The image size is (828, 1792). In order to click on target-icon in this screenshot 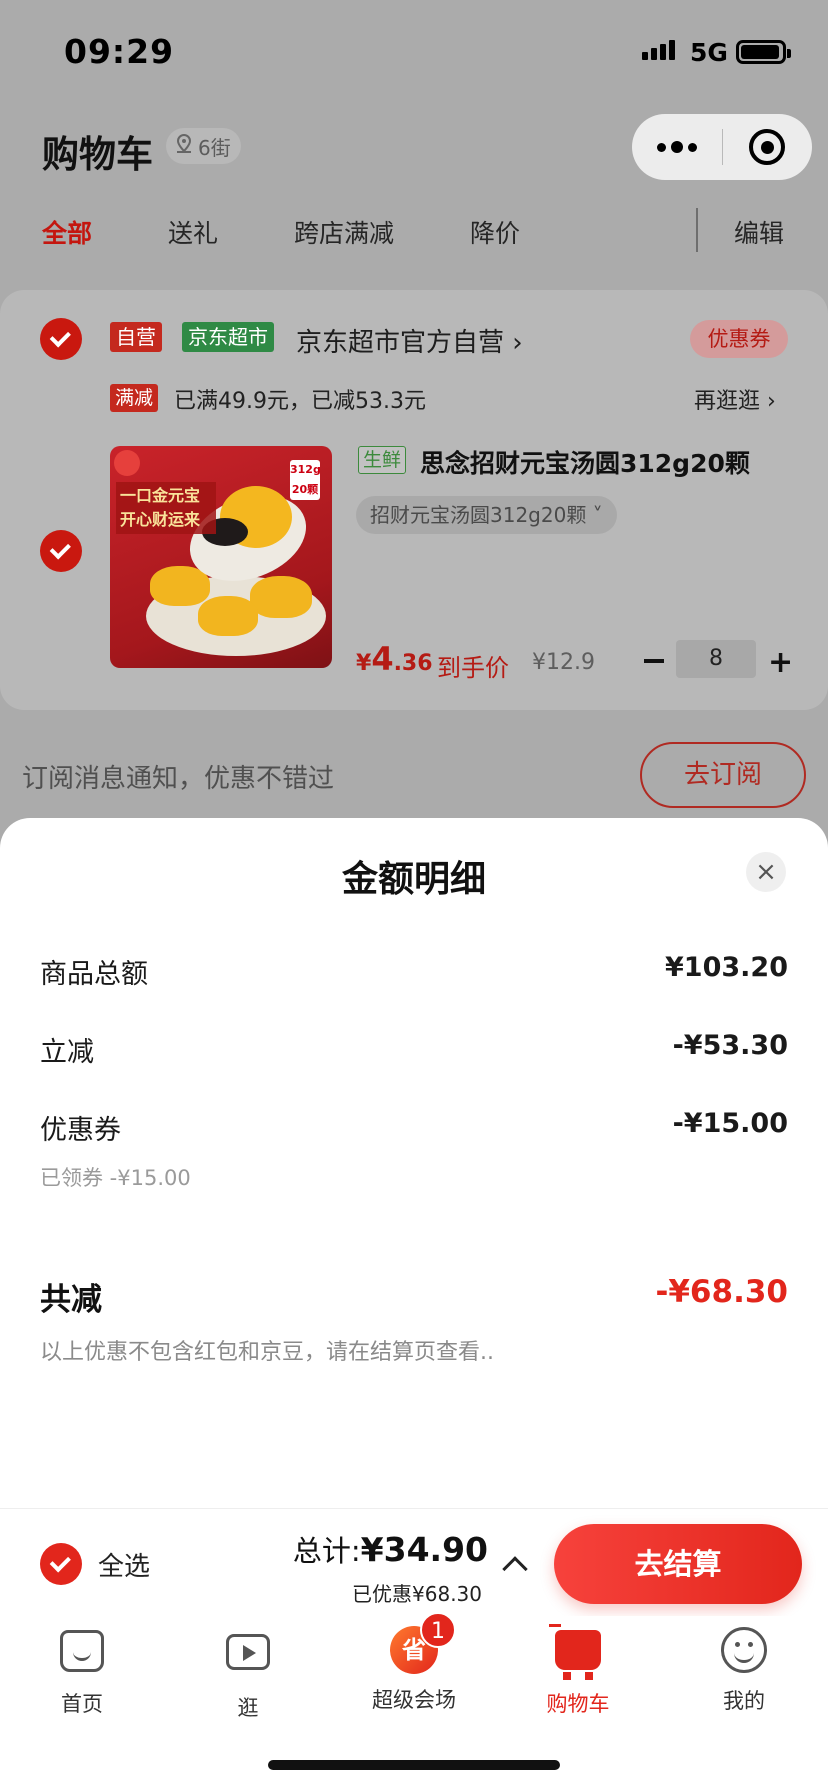, I will do `click(767, 147)`.